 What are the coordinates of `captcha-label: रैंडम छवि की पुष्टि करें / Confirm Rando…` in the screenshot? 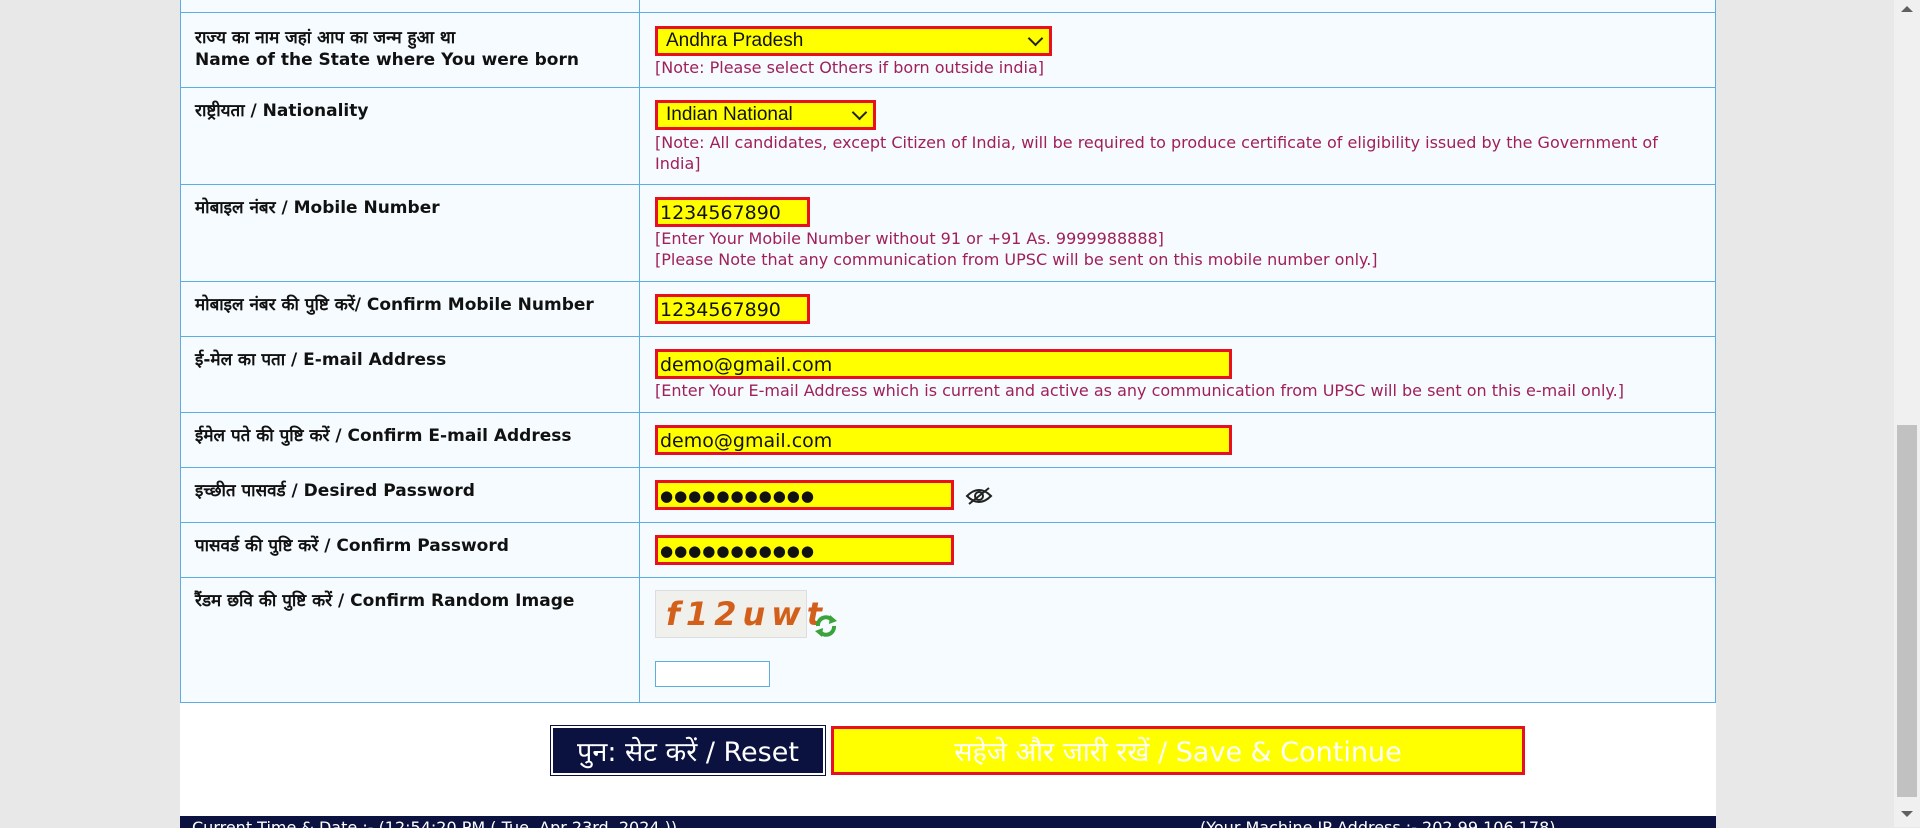 It's located at (385, 601).